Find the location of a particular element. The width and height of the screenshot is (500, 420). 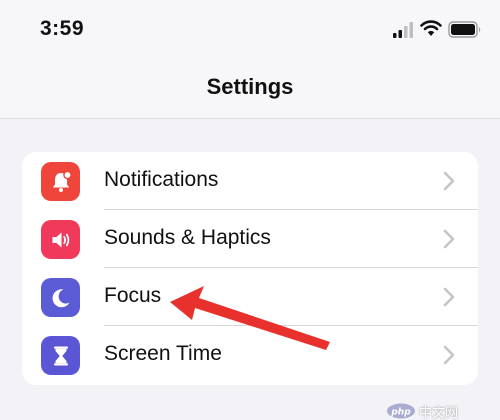

settings-row-notifications: Notifications is located at coordinates (250, 181).